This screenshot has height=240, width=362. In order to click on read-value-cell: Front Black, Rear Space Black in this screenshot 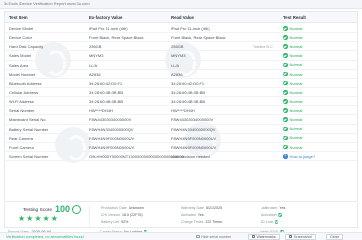, I will do `click(198, 38)`.